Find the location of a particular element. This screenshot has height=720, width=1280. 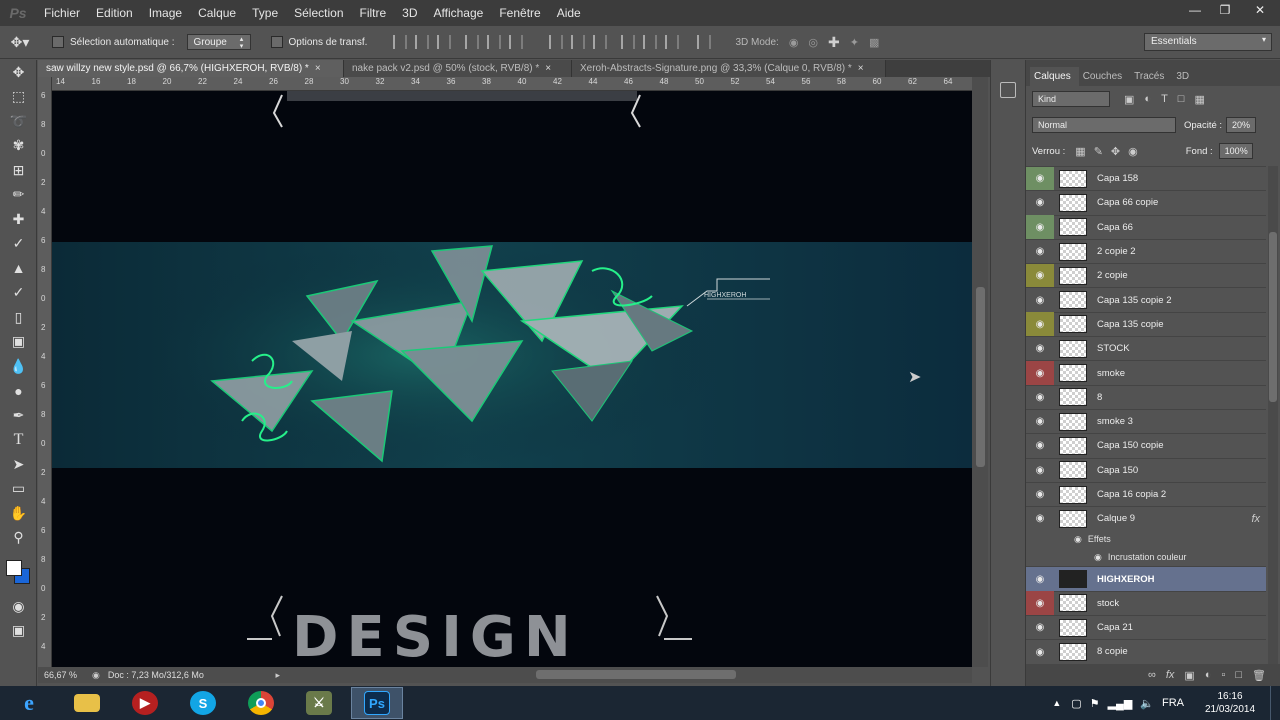

layer-row: ◉ HIGHXEROH is located at coordinates (1146, 578).